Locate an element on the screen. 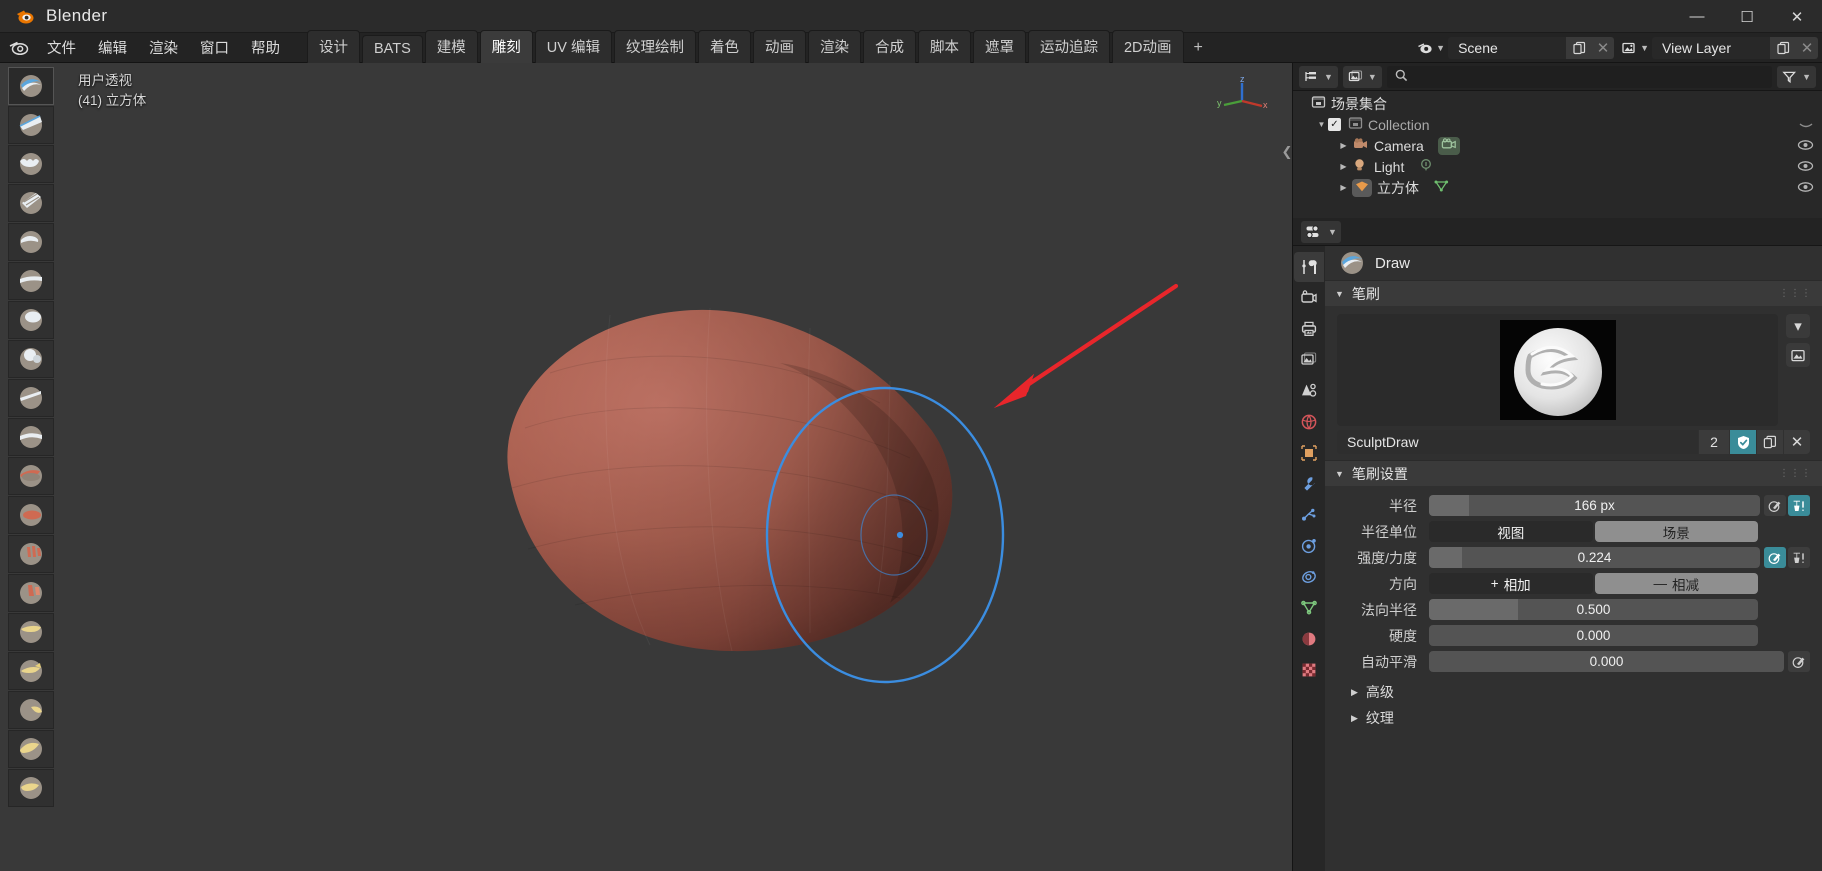 This screenshot has height=871, width=1822. properties-editor-icon: ▼ is located at coordinates (1321, 231).